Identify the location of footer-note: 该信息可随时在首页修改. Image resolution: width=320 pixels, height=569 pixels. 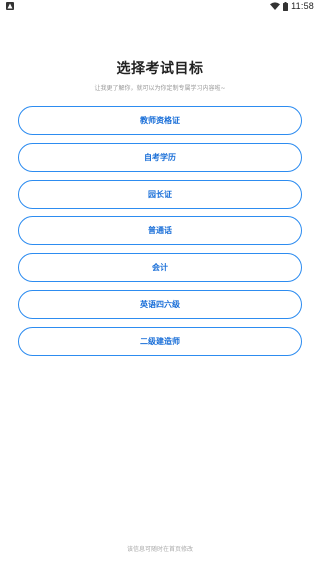
(159, 549).